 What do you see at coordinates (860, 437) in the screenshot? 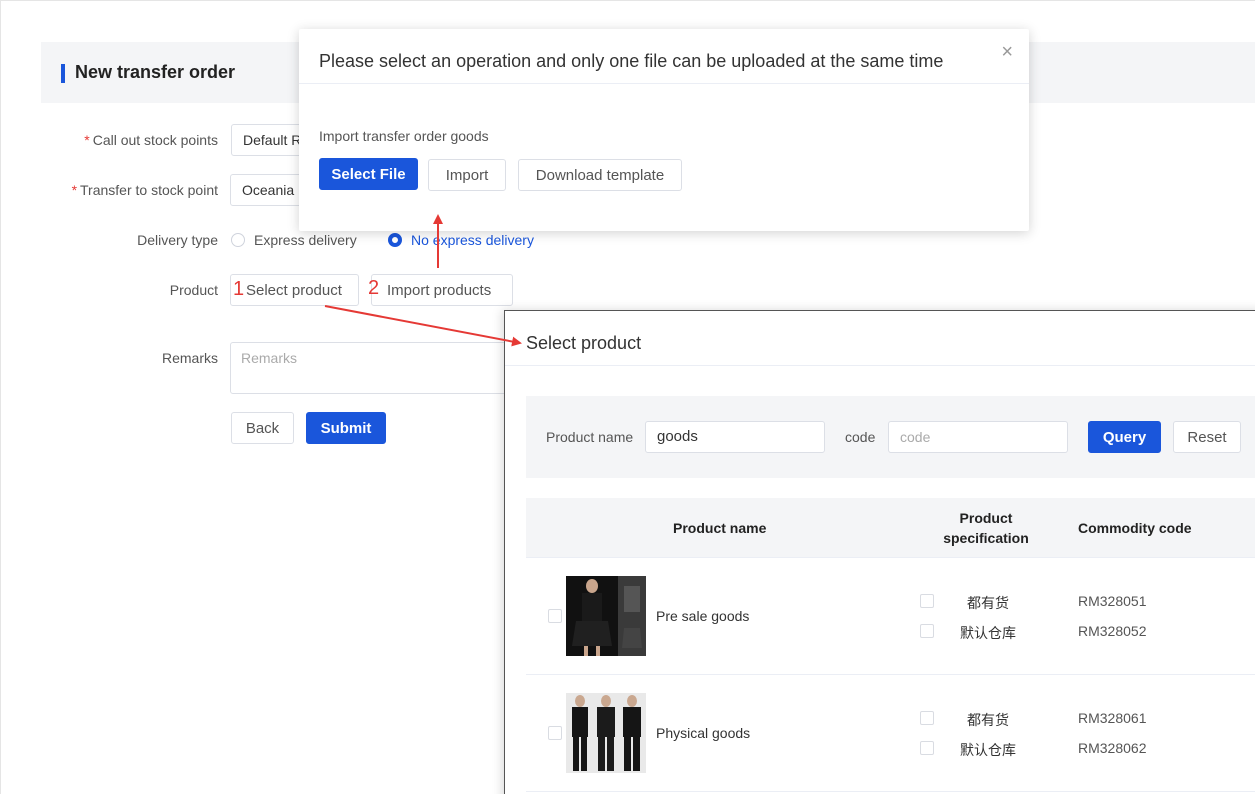
I see `code-search-label: code` at bounding box center [860, 437].